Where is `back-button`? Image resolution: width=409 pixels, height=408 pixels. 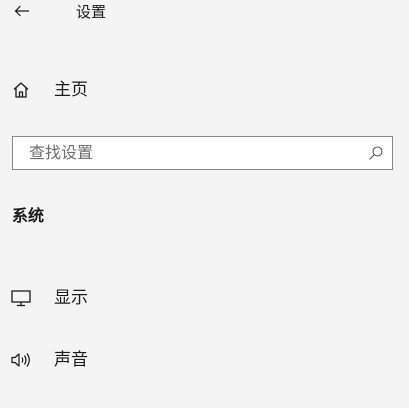 back-button is located at coordinates (22, 11).